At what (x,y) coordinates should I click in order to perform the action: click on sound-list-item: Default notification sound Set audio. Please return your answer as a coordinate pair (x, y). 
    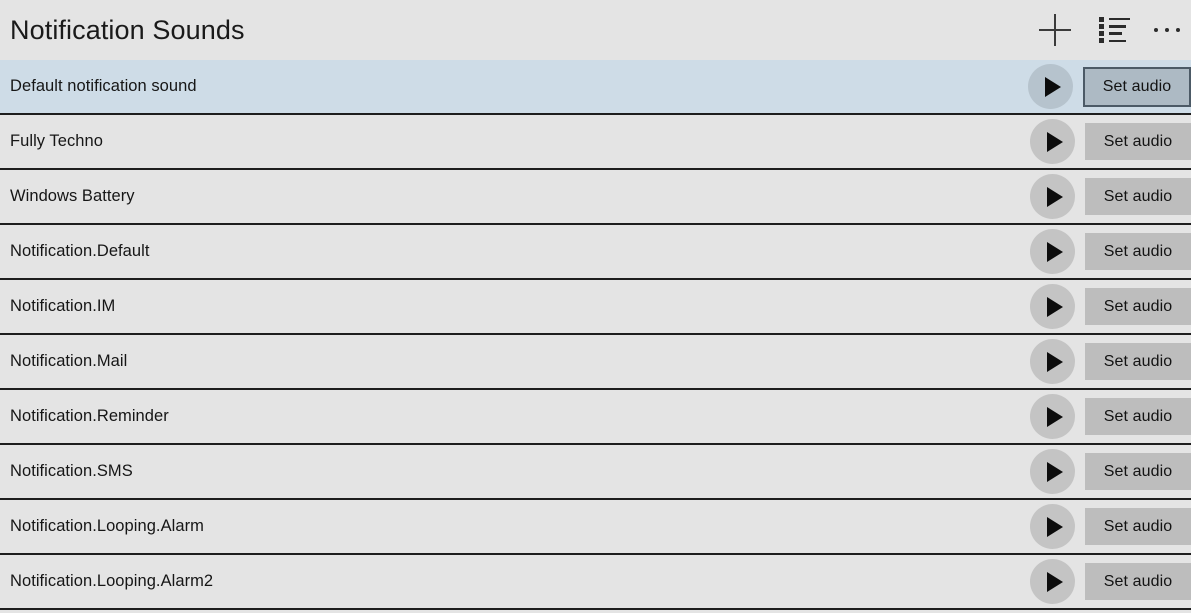
    Looking at the image, I should click on (595, 87).